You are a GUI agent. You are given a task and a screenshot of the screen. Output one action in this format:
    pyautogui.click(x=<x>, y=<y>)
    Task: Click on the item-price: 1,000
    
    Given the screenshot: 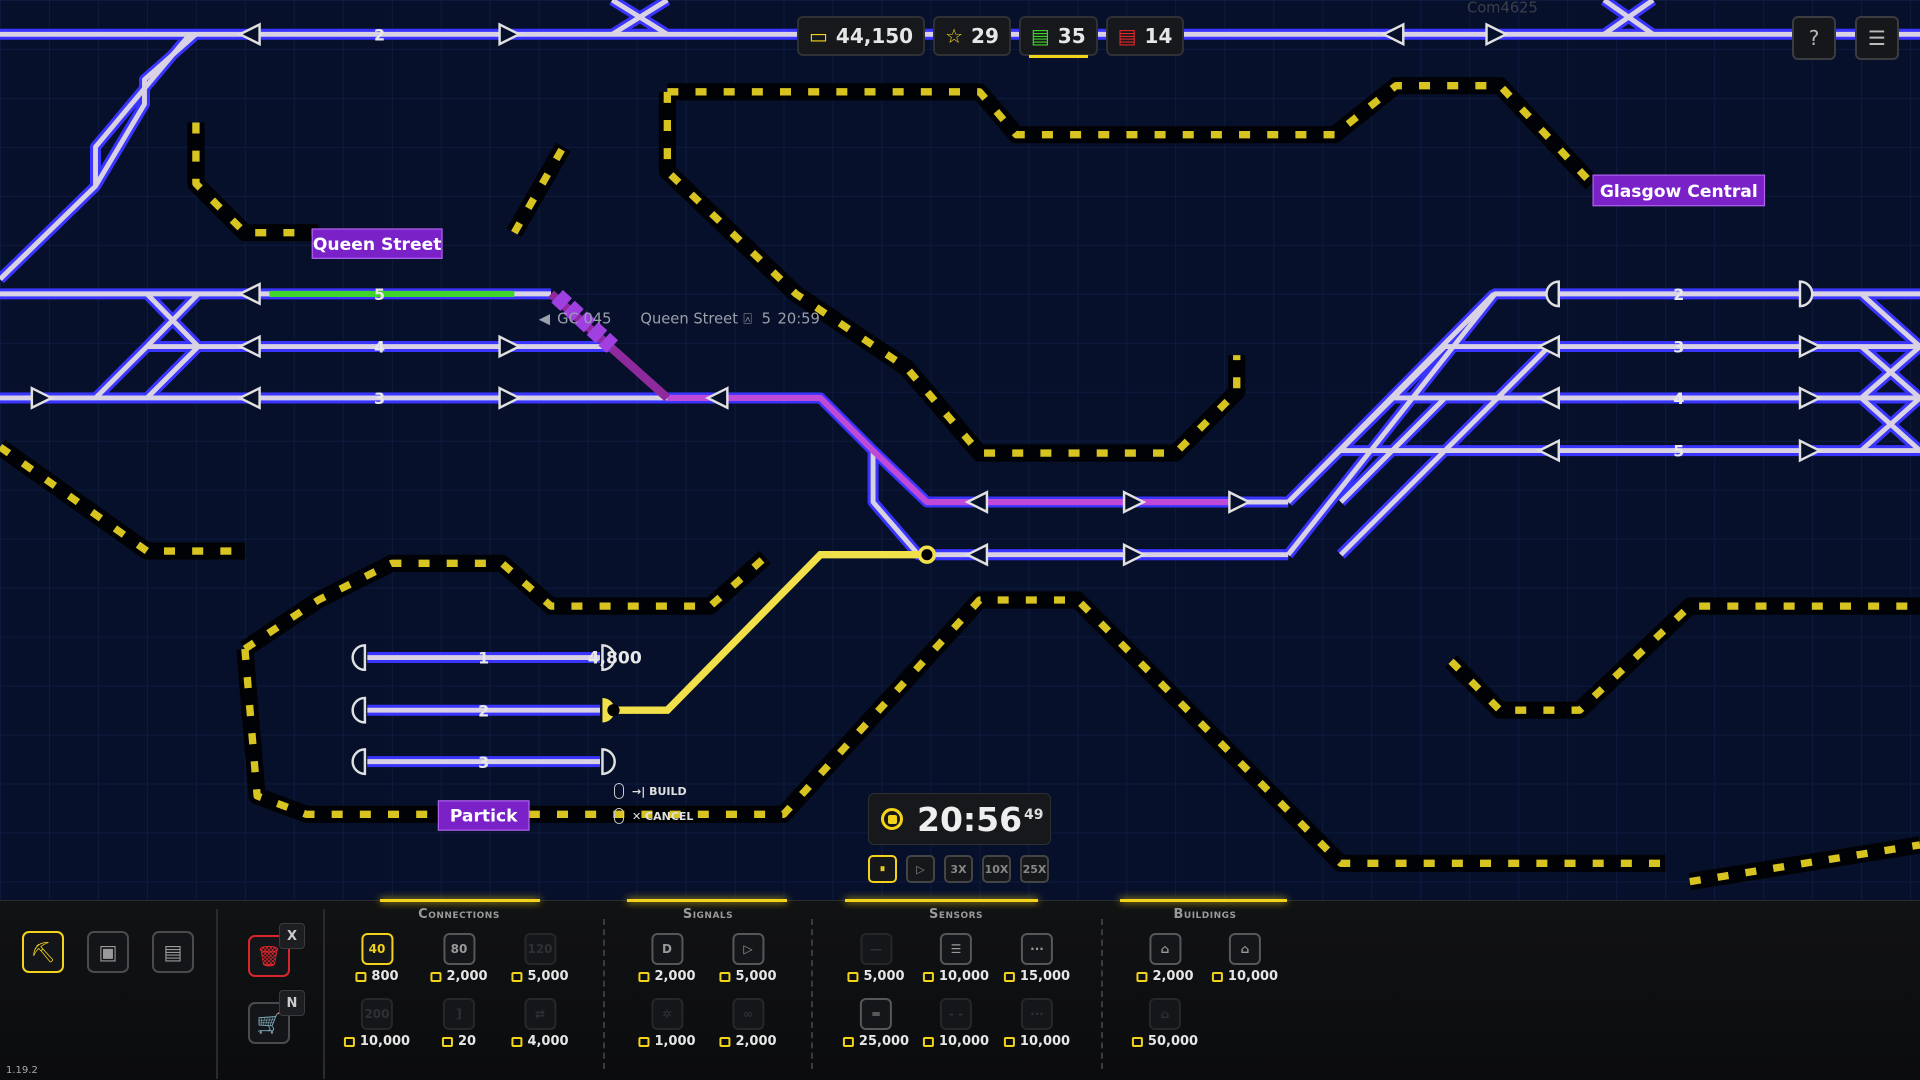 What is the action you would take?
    pyautogui.click(x=667, y=1041)
    